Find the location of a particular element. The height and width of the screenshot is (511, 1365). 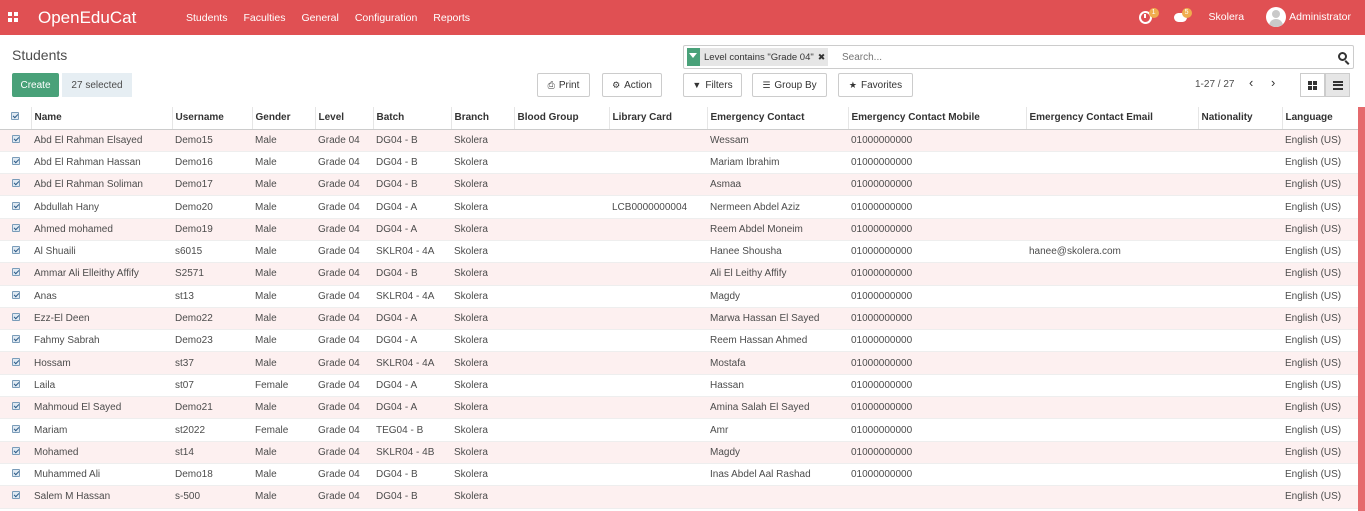

cell-name: Abd El Rahman Hassan is located at coordinates (101, 163).